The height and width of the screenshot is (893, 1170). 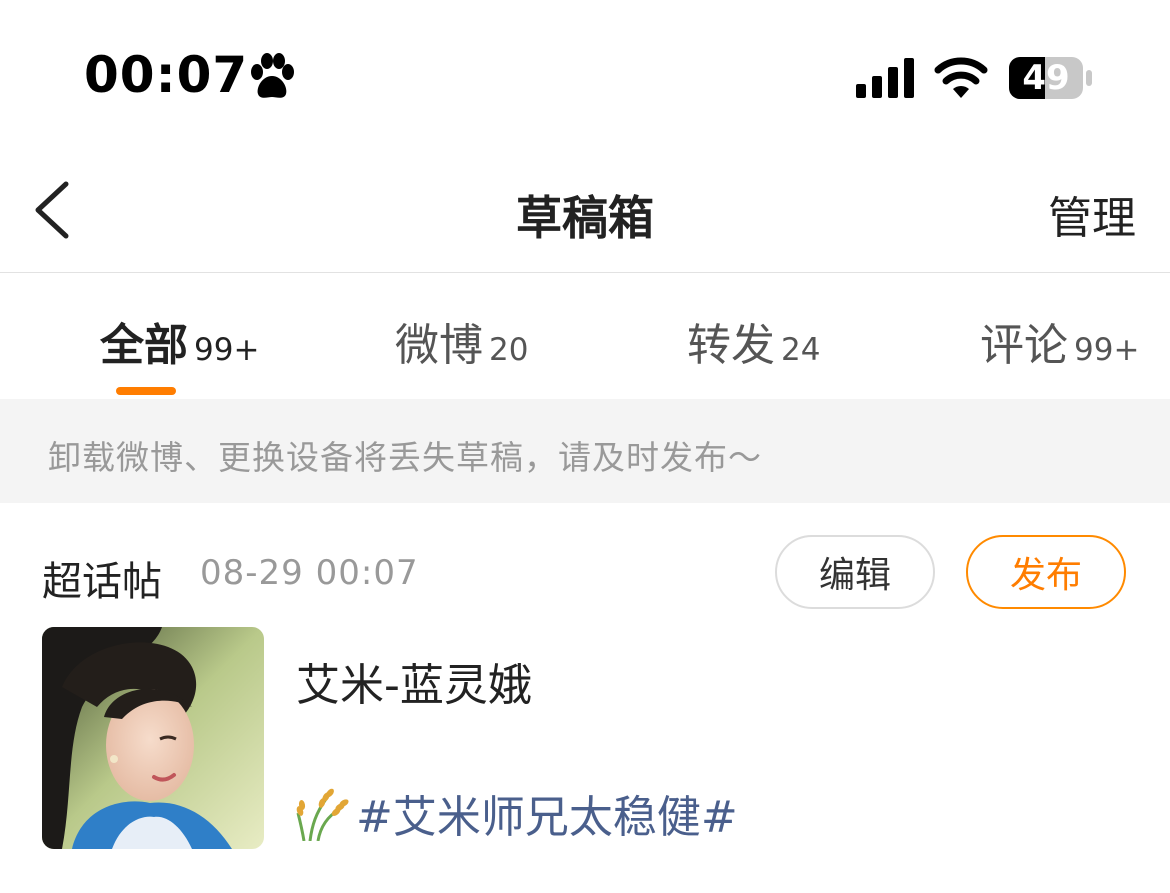 I want to click on navigation-bar: 草稿箱 管理, so click(x=585, y=211).